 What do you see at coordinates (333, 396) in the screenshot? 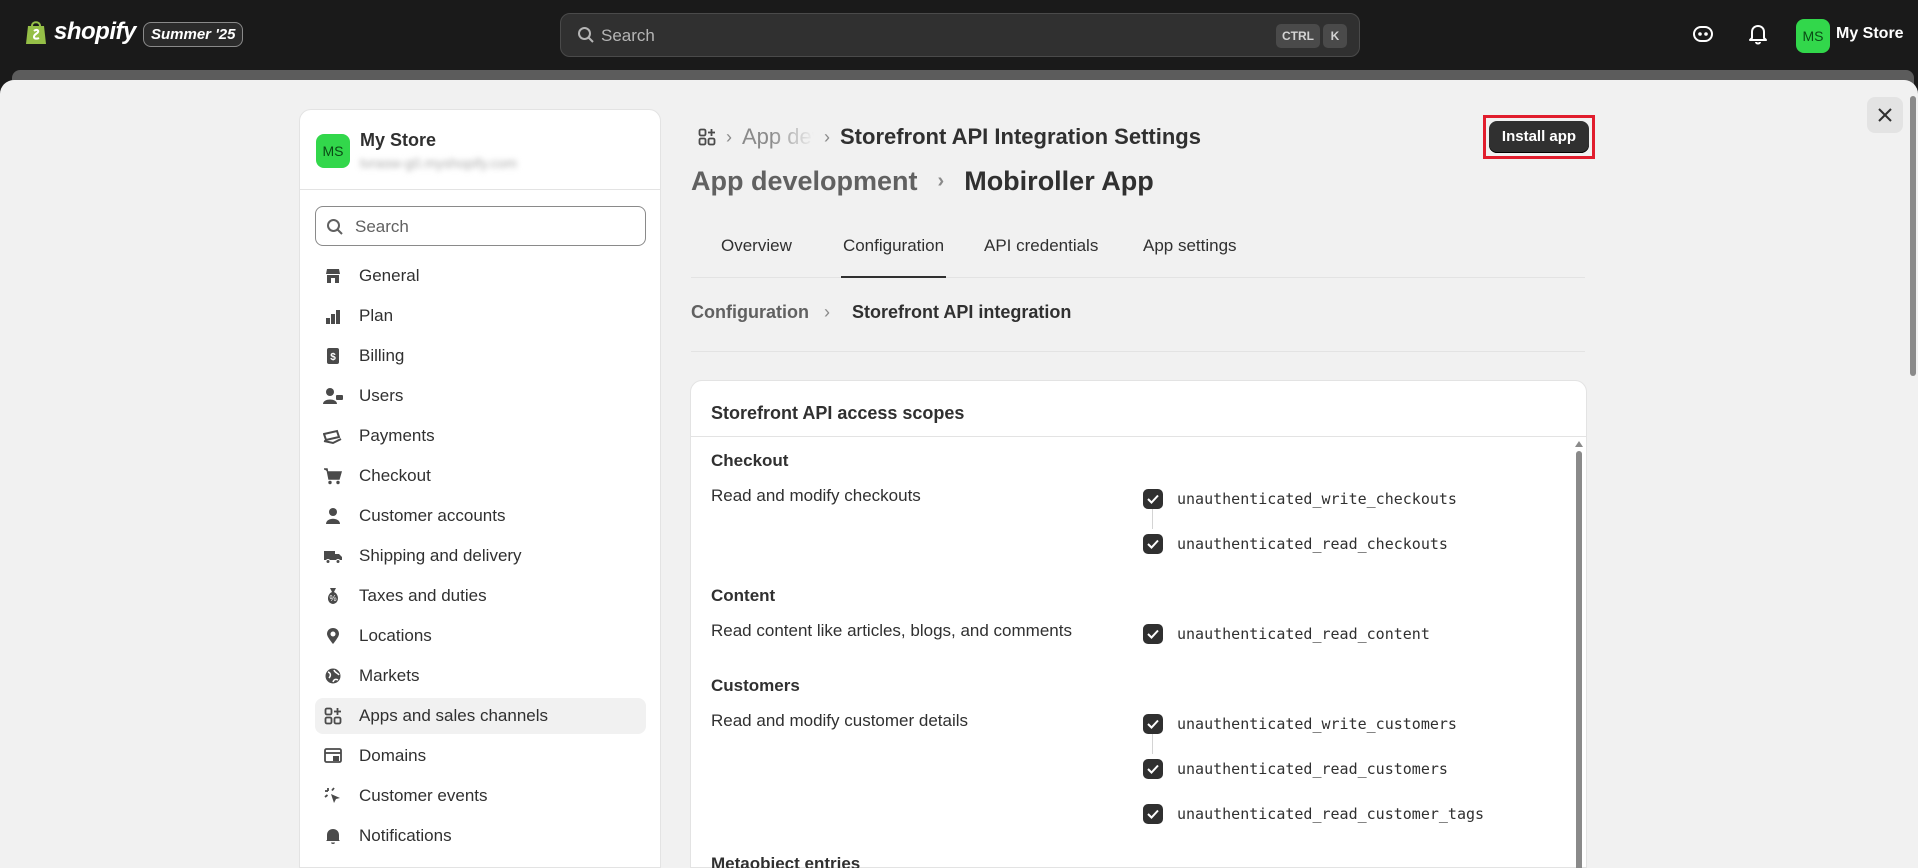
I see `users-icon` at bounding box center [333, 396].